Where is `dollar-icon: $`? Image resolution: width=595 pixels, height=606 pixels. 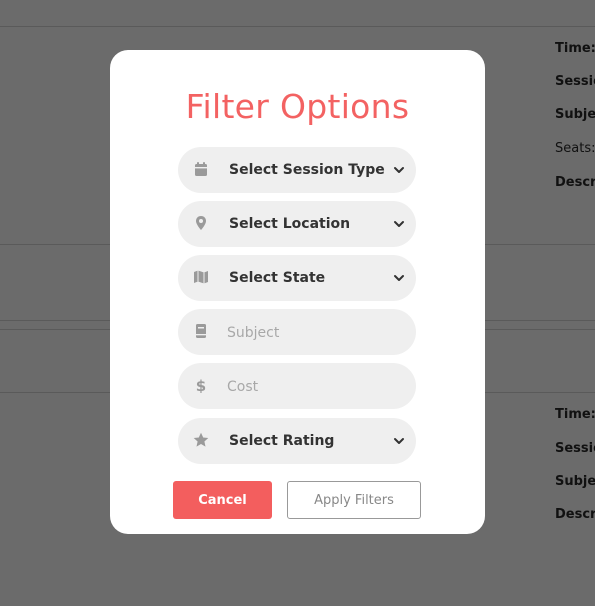
dollar-icon: $ is located at coordinates (201, 385).